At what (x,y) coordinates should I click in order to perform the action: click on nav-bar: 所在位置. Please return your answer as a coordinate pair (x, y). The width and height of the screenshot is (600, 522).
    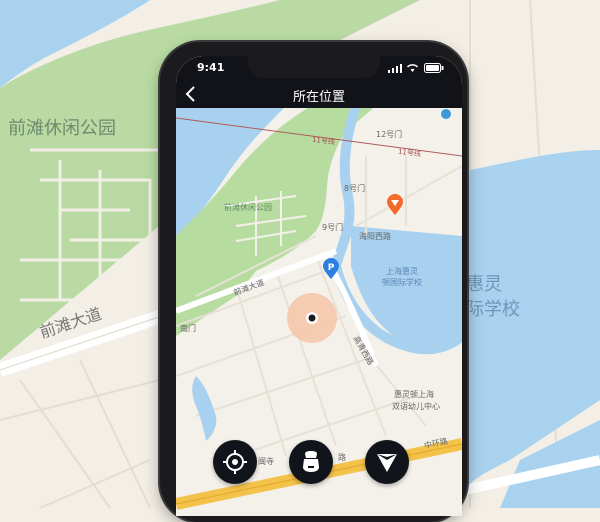
    Looking at the image, I should click on (319, 94).